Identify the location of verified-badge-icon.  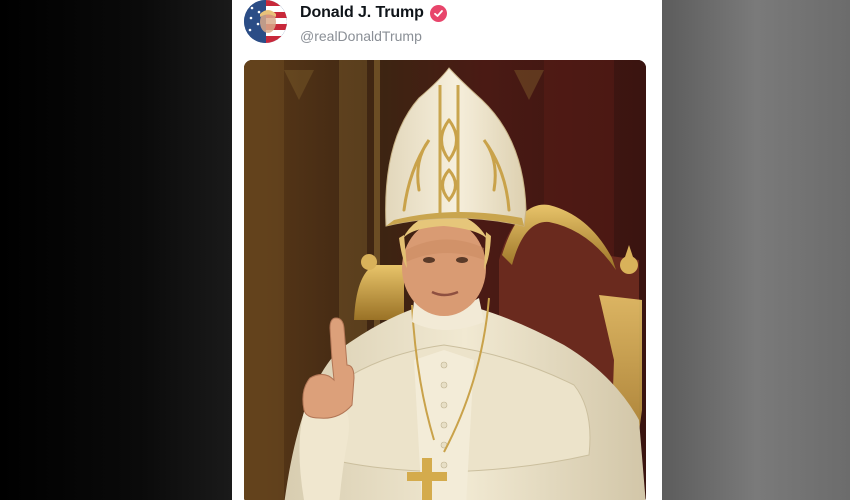
(438, 13).